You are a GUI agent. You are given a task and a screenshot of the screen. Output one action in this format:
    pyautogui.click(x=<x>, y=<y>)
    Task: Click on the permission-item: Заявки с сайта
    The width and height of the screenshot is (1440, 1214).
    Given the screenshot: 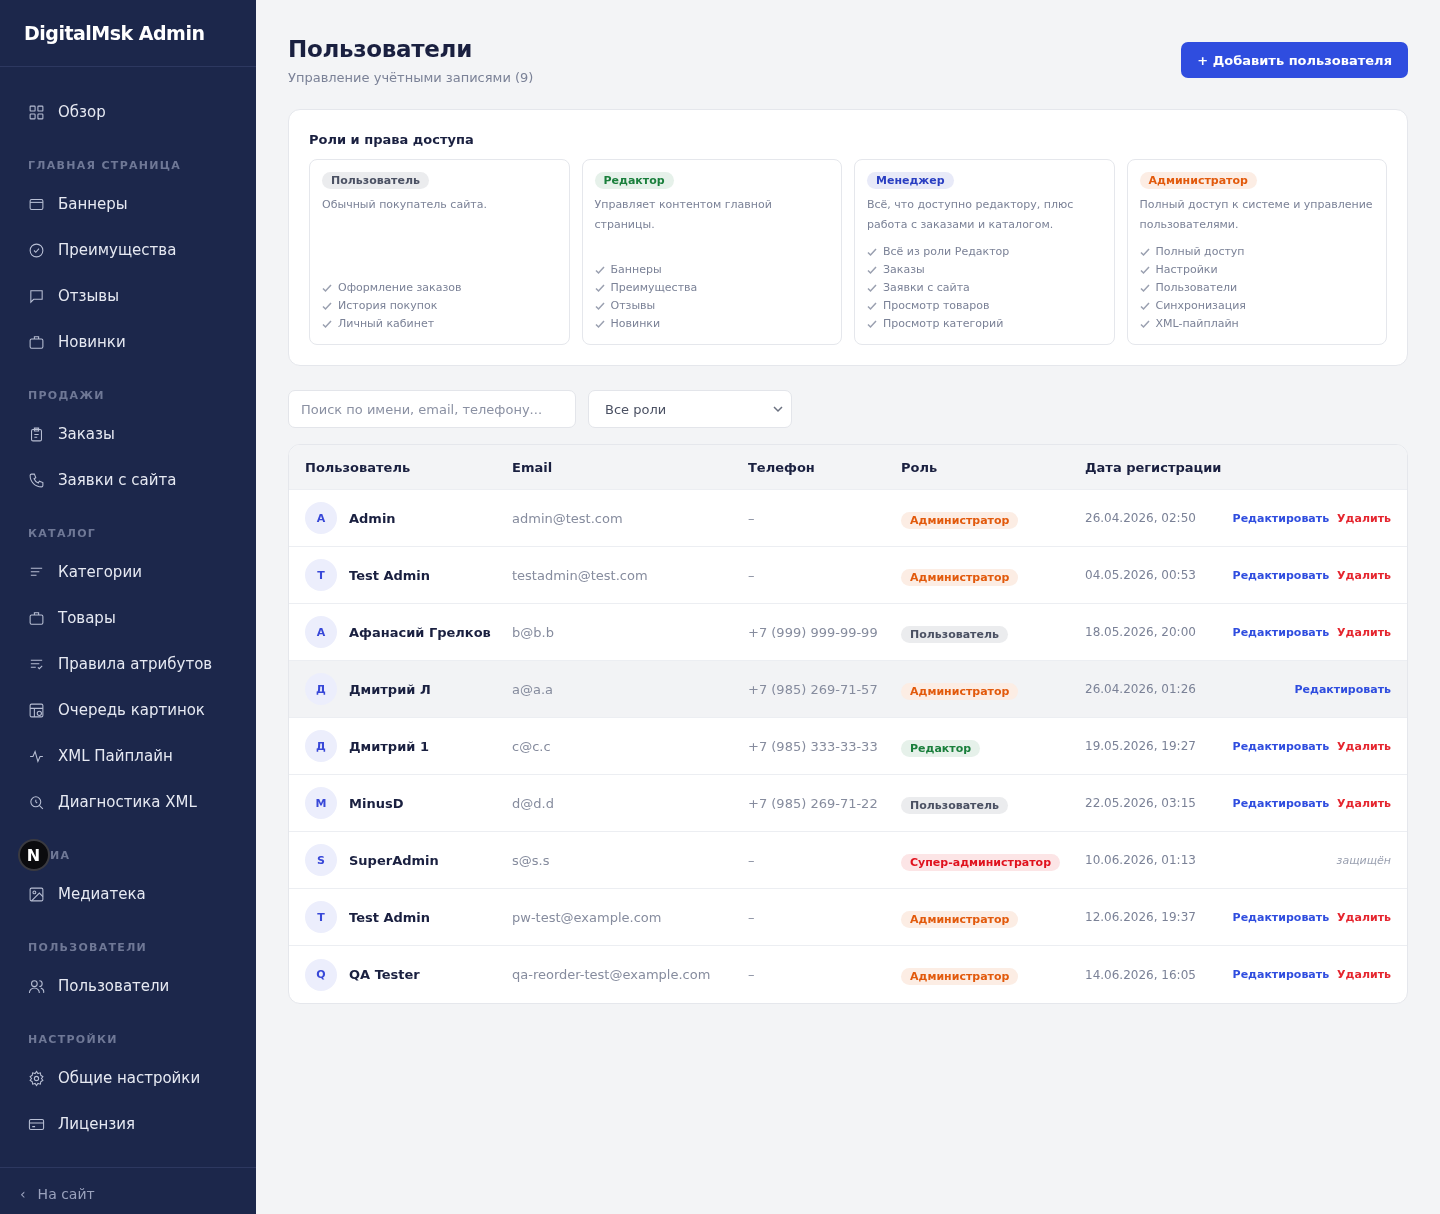 What is the action you would take?
    pyautogui.click(x=926, y=288)
    